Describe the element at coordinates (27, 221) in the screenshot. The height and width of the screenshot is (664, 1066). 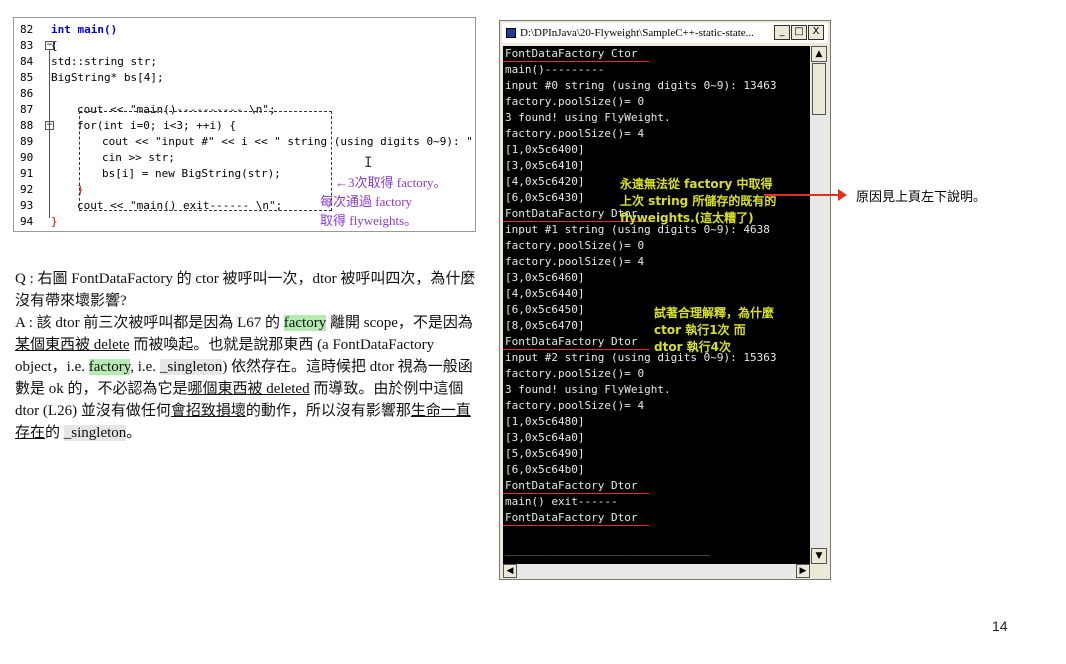
I see `line-number: 94` at that location.